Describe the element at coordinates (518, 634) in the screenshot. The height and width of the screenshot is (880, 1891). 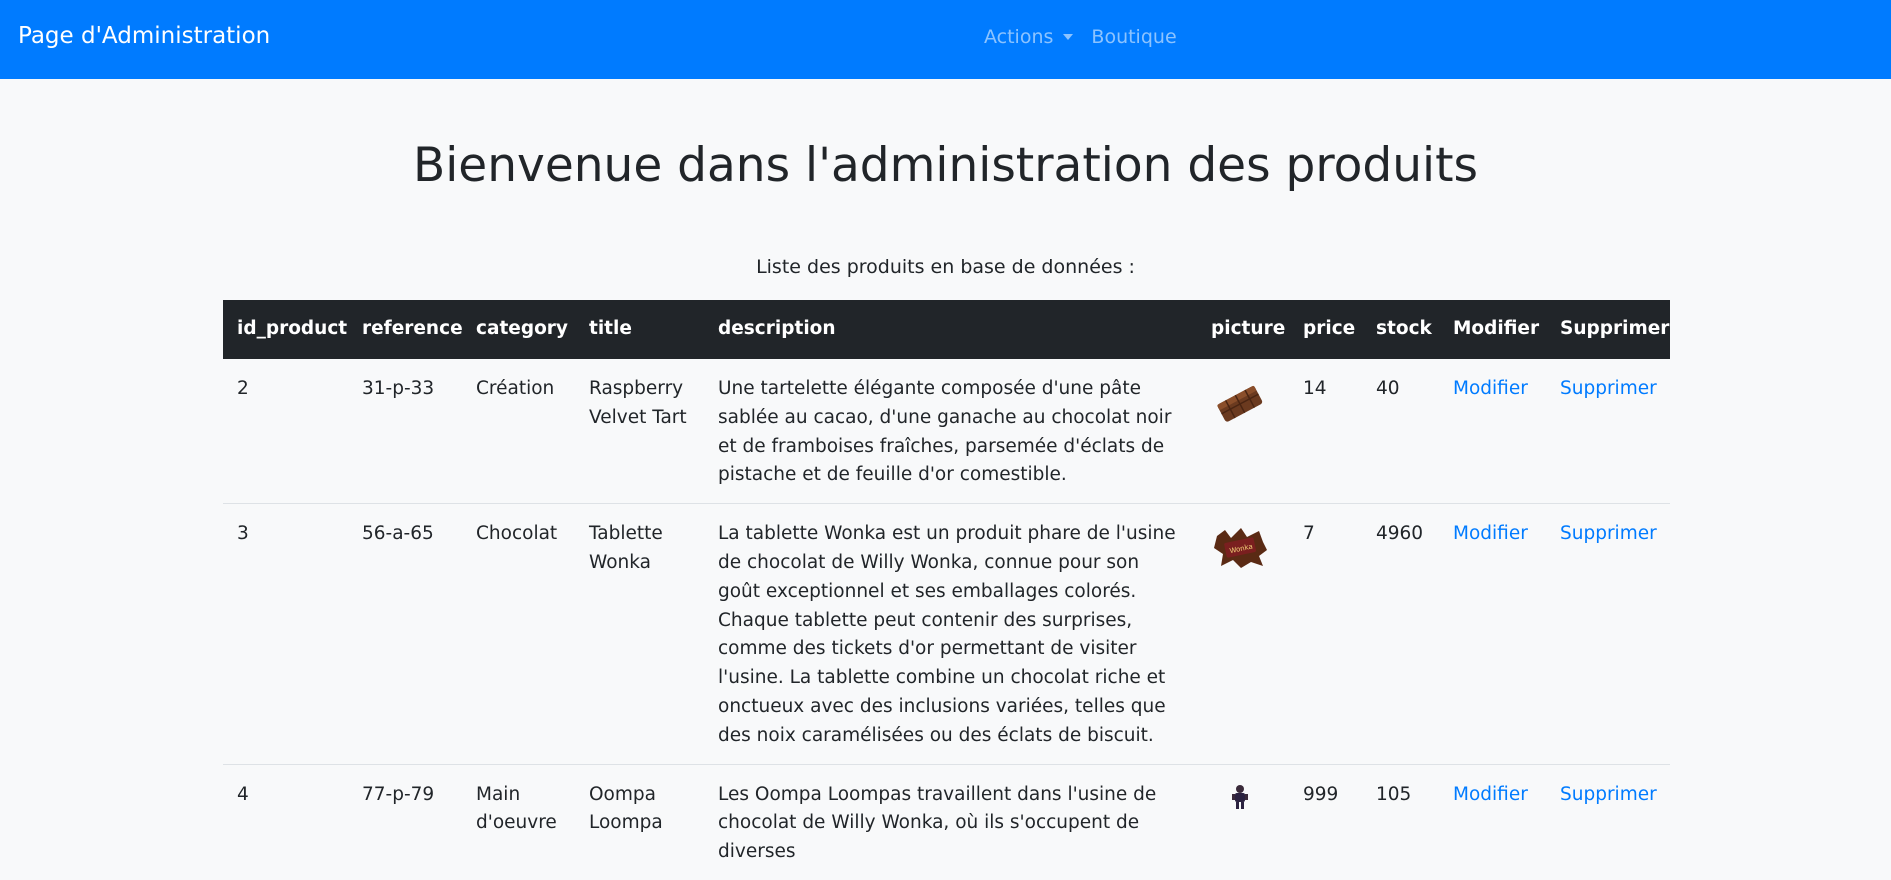
I see `cell-category: Chocolat` at that location.